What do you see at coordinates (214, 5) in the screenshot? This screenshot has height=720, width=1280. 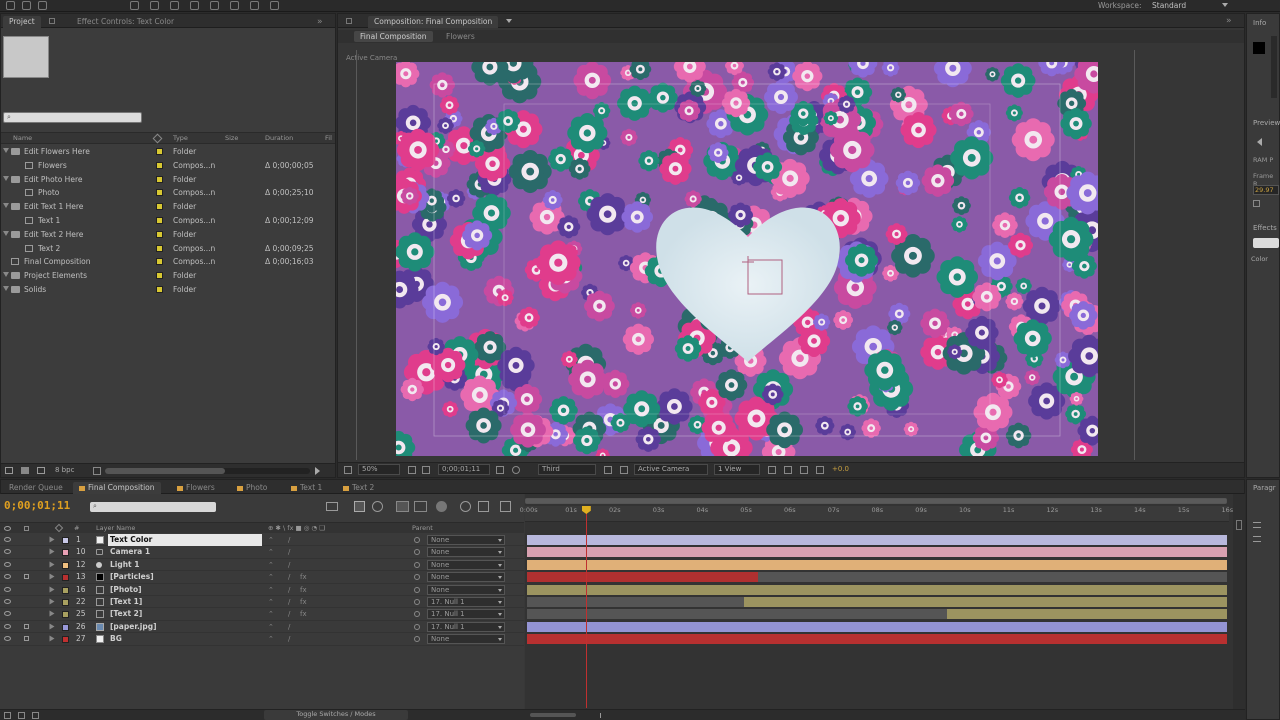 I see `clone-tool-icon` at bounding box center [214, 5].